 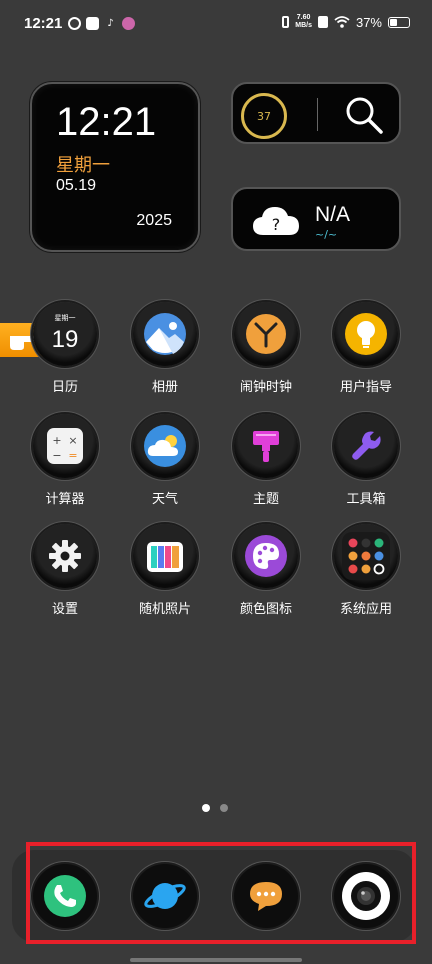 What do you see at coordinates (101, 23) in the screenshot?
I see `notification-icons: ♪` at bounding box center [101, 23].